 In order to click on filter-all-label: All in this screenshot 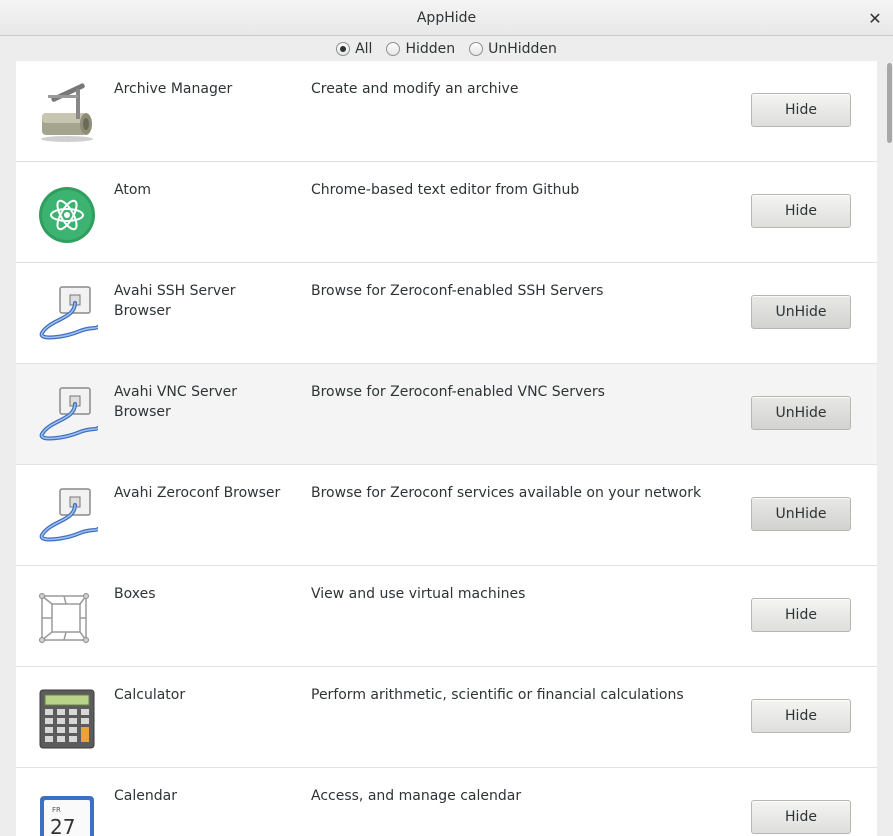, I will do `click(364, 49)`.